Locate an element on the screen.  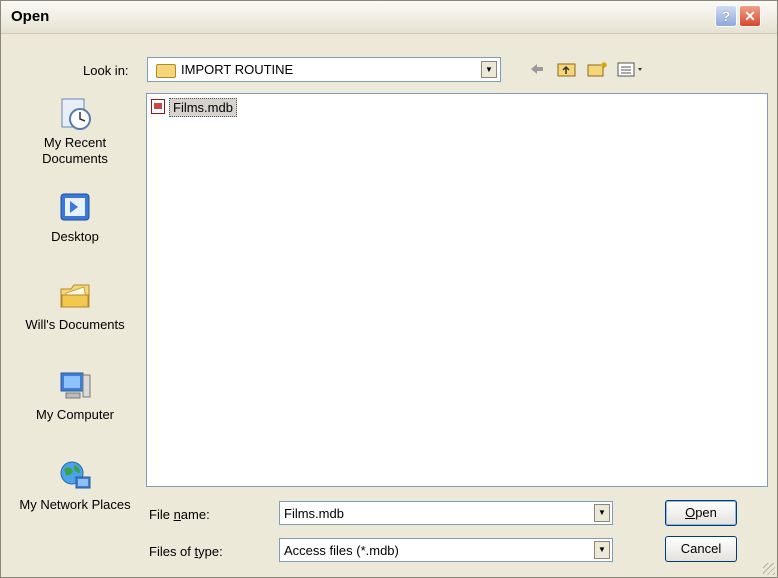
file-name-field: Films.mdb ▼ is located at coordinates (446, 513).